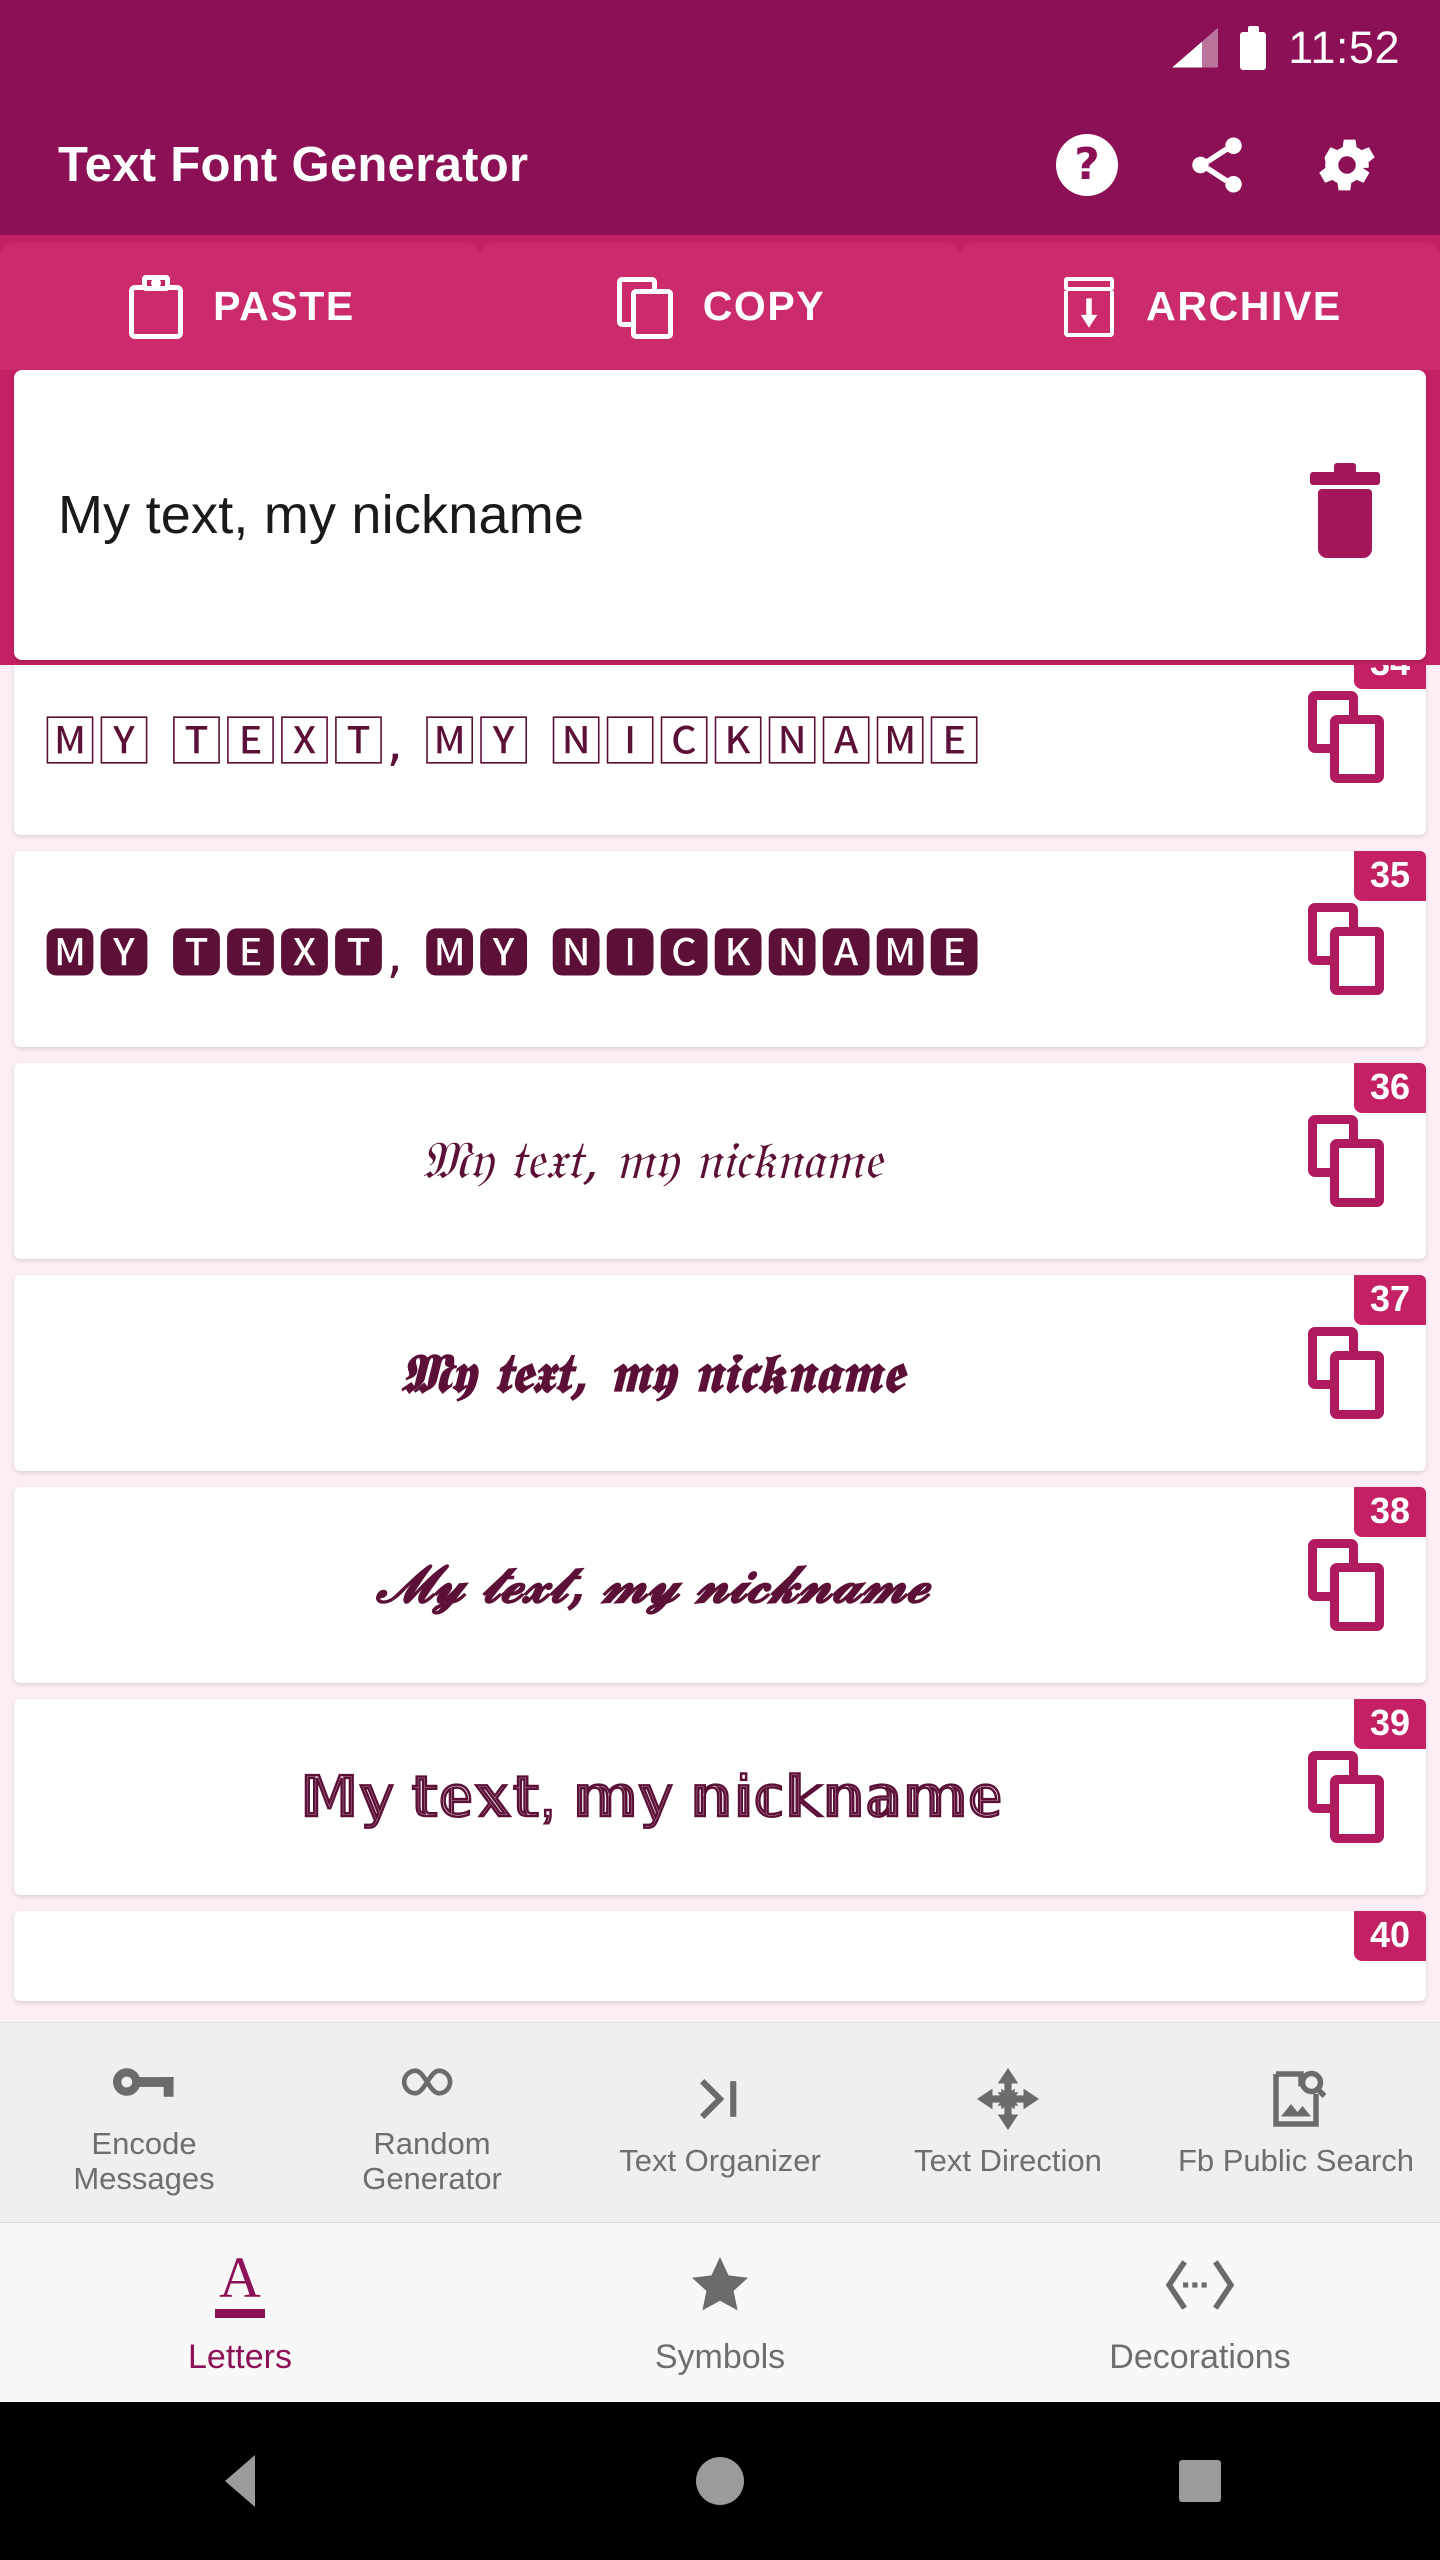  I want to click on styled-text: 𝕸𝖞 𝖙𝖊𝖝𝖙, 𝖒𝖞 𝖓𝖎𝖈𝖐𝖓𝖆𝖒𝖊, so click(652, 1372).